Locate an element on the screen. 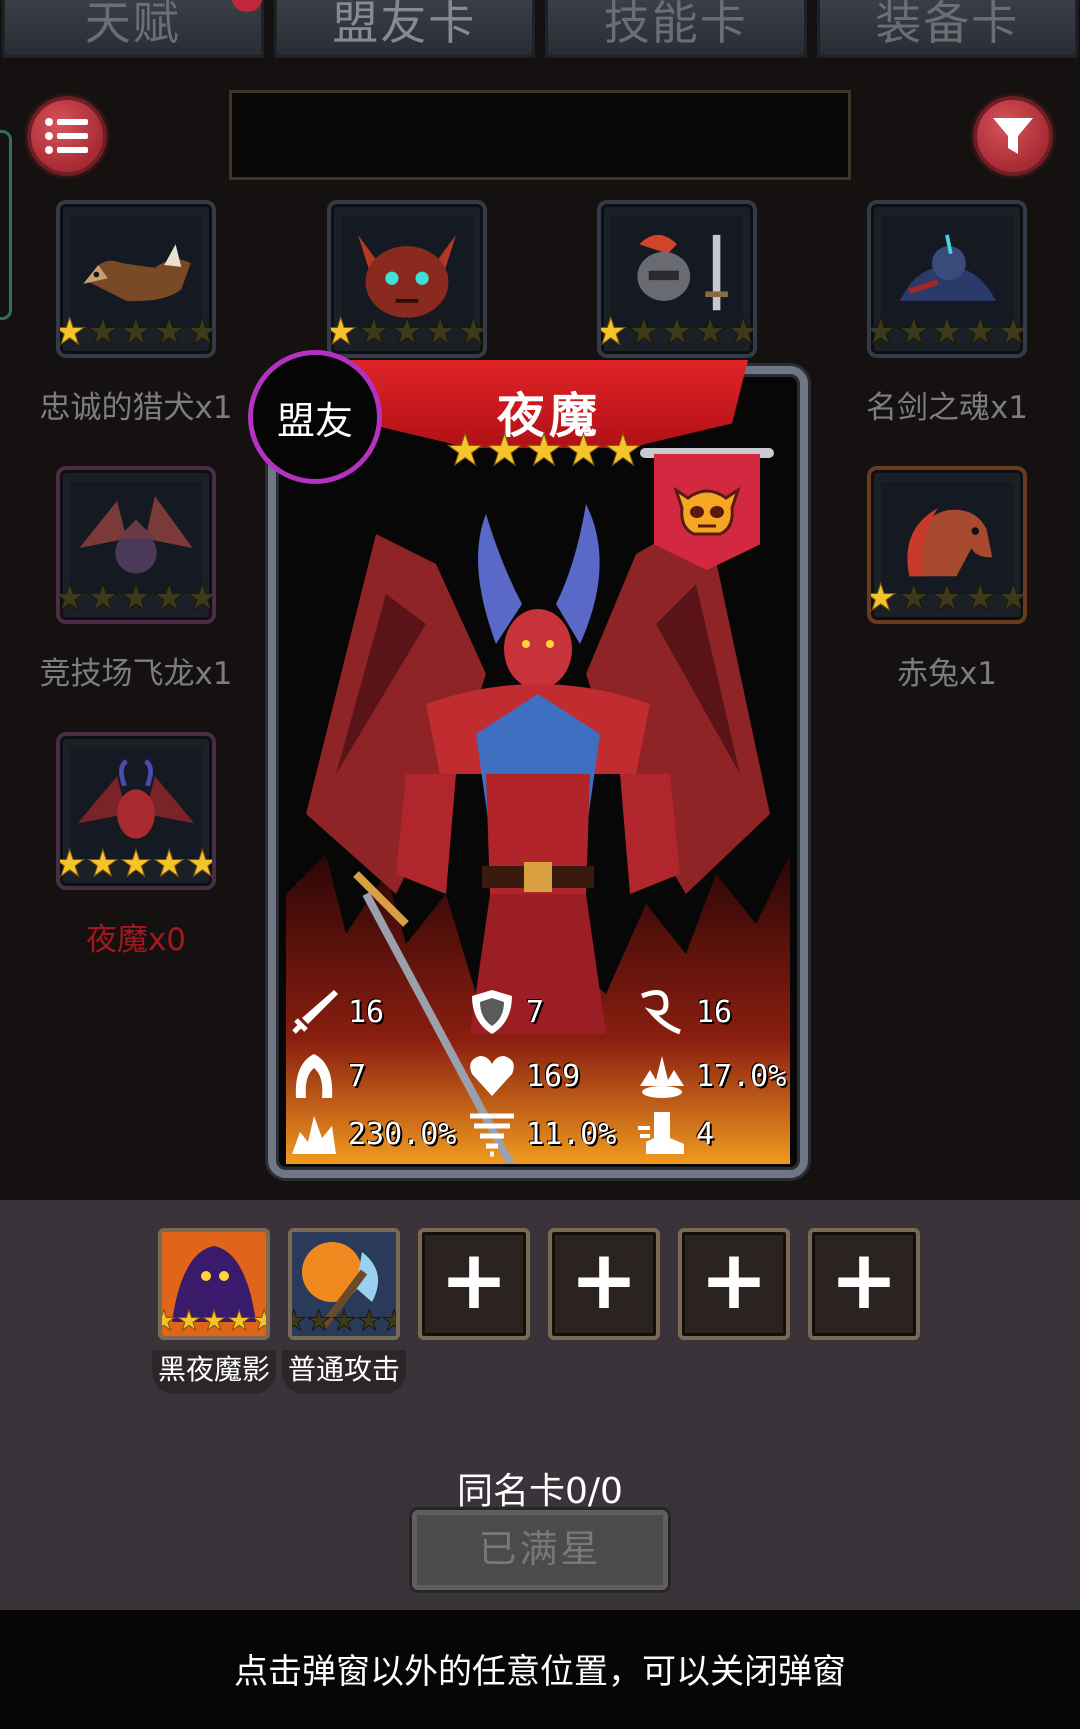  card-name: 赤兔x1 is located at coordinates (947, 674).